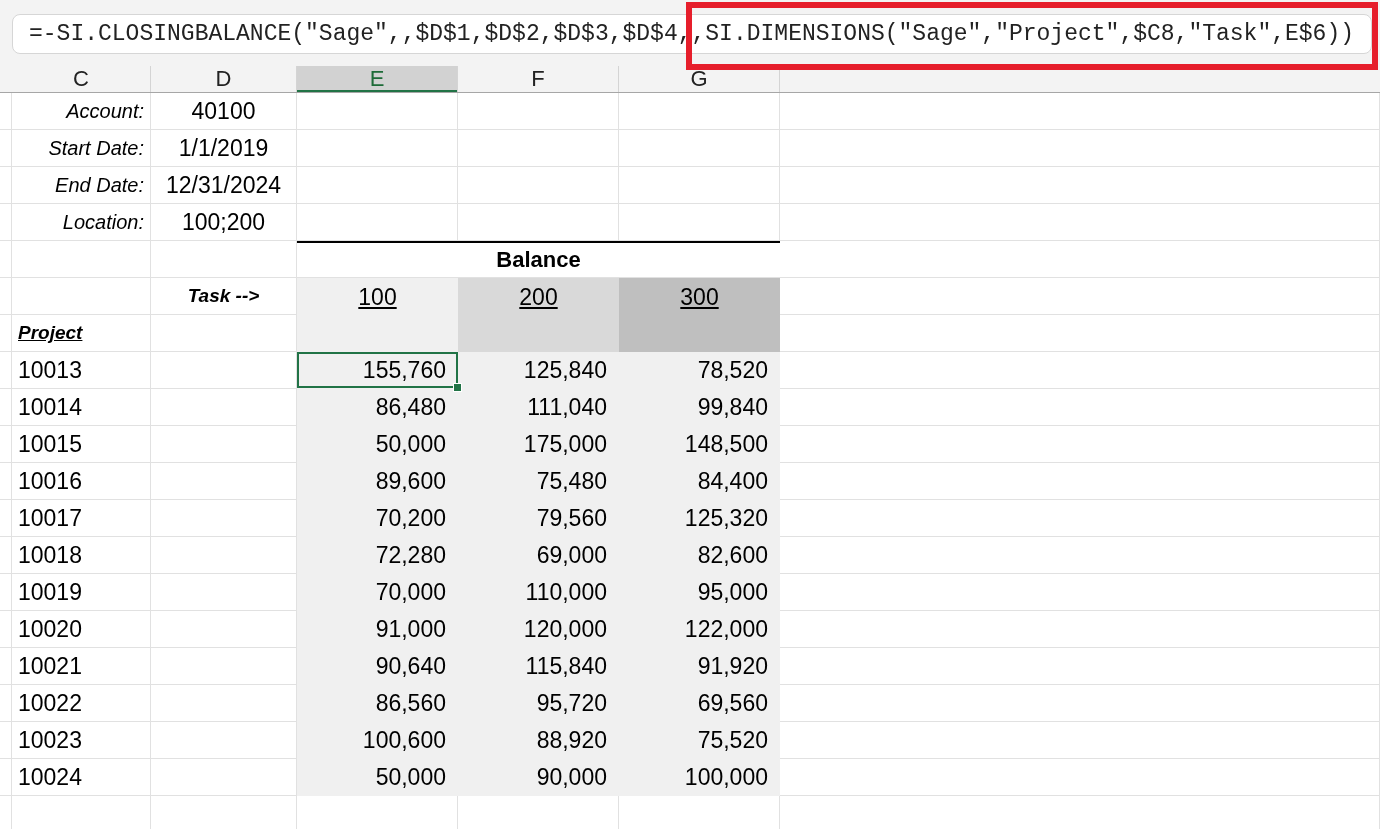 The image size is (1380, 829). Describe the element at coordinates (223, 296) in the screenshot. I see `column-axis-label: Task -->` at that location.